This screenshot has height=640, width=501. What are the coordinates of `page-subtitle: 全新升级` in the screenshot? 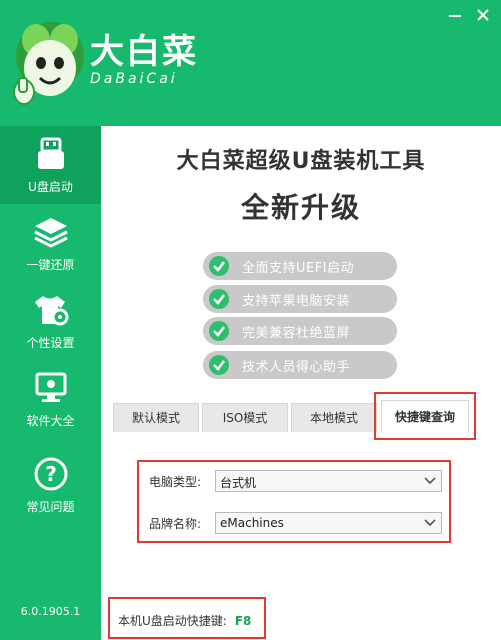 It's located at (300, 207).